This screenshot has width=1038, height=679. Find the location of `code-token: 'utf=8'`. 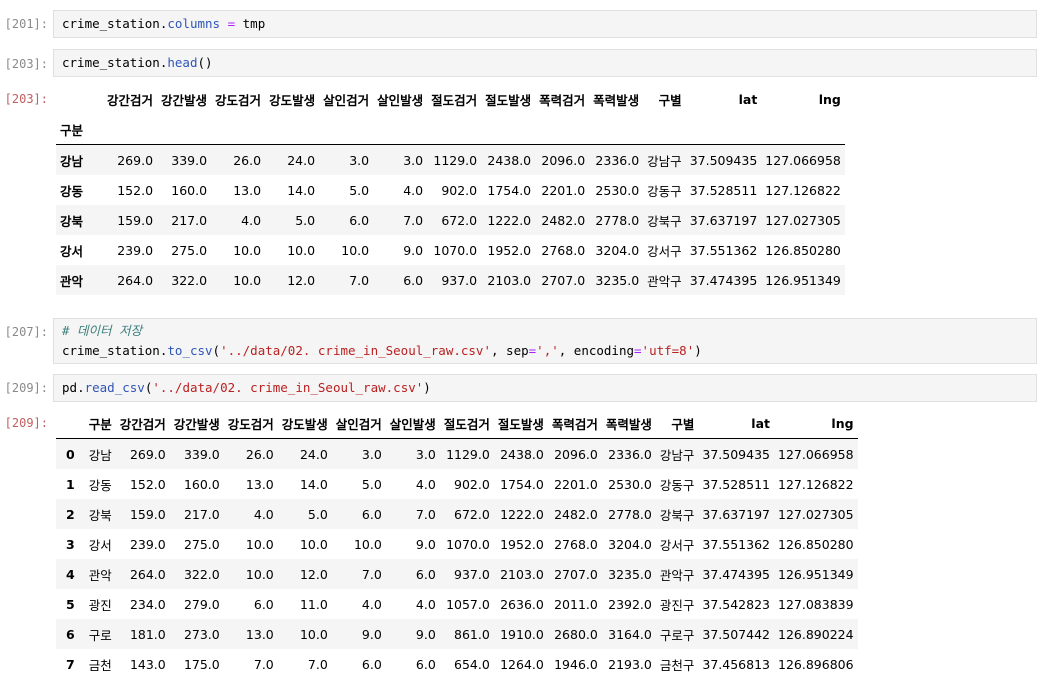

code-token: 'utf=8' is located at coordinates (668, 350).